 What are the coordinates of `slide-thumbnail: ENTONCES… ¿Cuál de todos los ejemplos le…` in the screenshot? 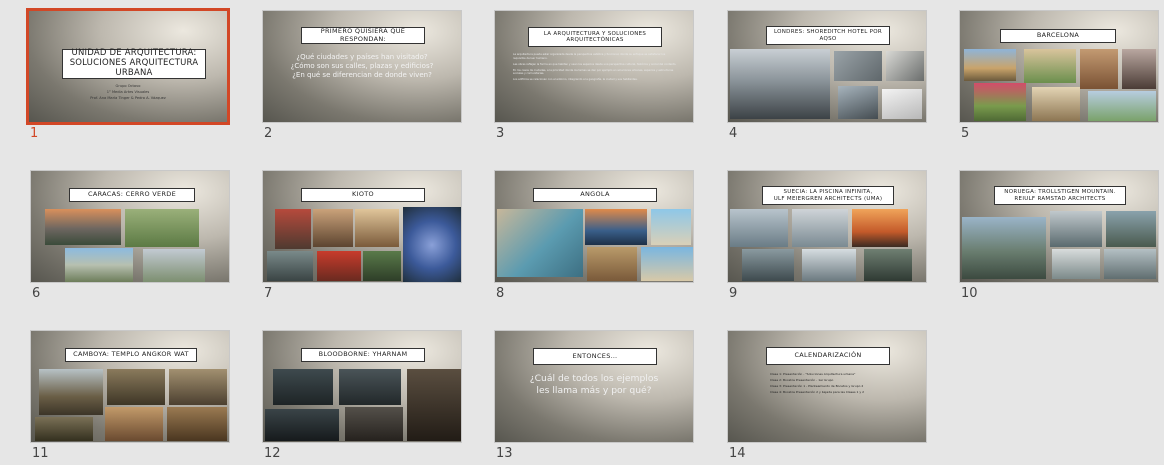 It's located at (594, 386).